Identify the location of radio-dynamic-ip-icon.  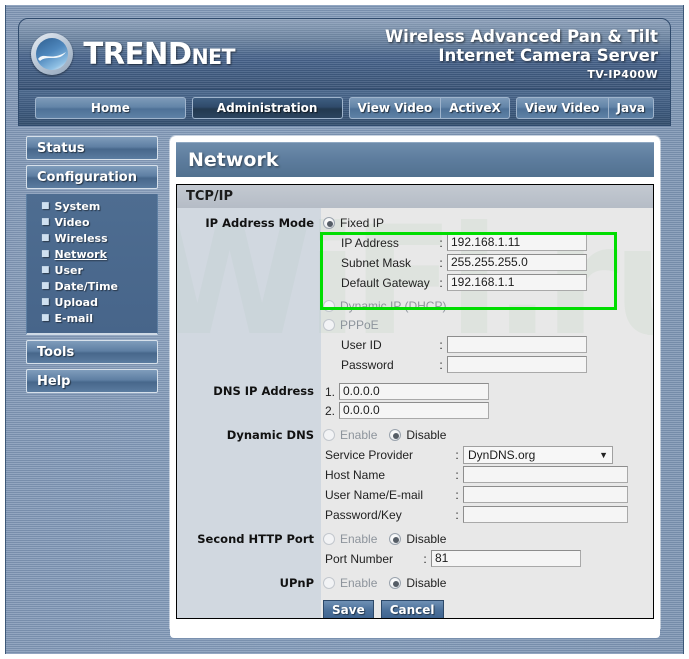
(329, 306).